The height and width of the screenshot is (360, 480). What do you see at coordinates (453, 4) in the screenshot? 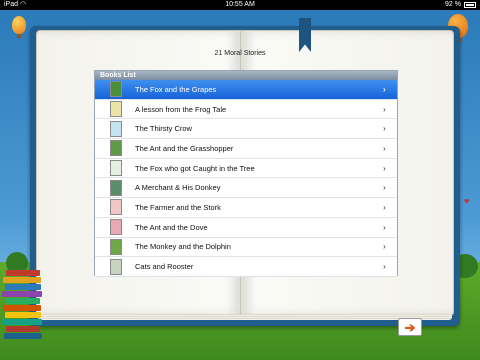
I see `battery-percent: 92 %` at bounding box center [453, 4].